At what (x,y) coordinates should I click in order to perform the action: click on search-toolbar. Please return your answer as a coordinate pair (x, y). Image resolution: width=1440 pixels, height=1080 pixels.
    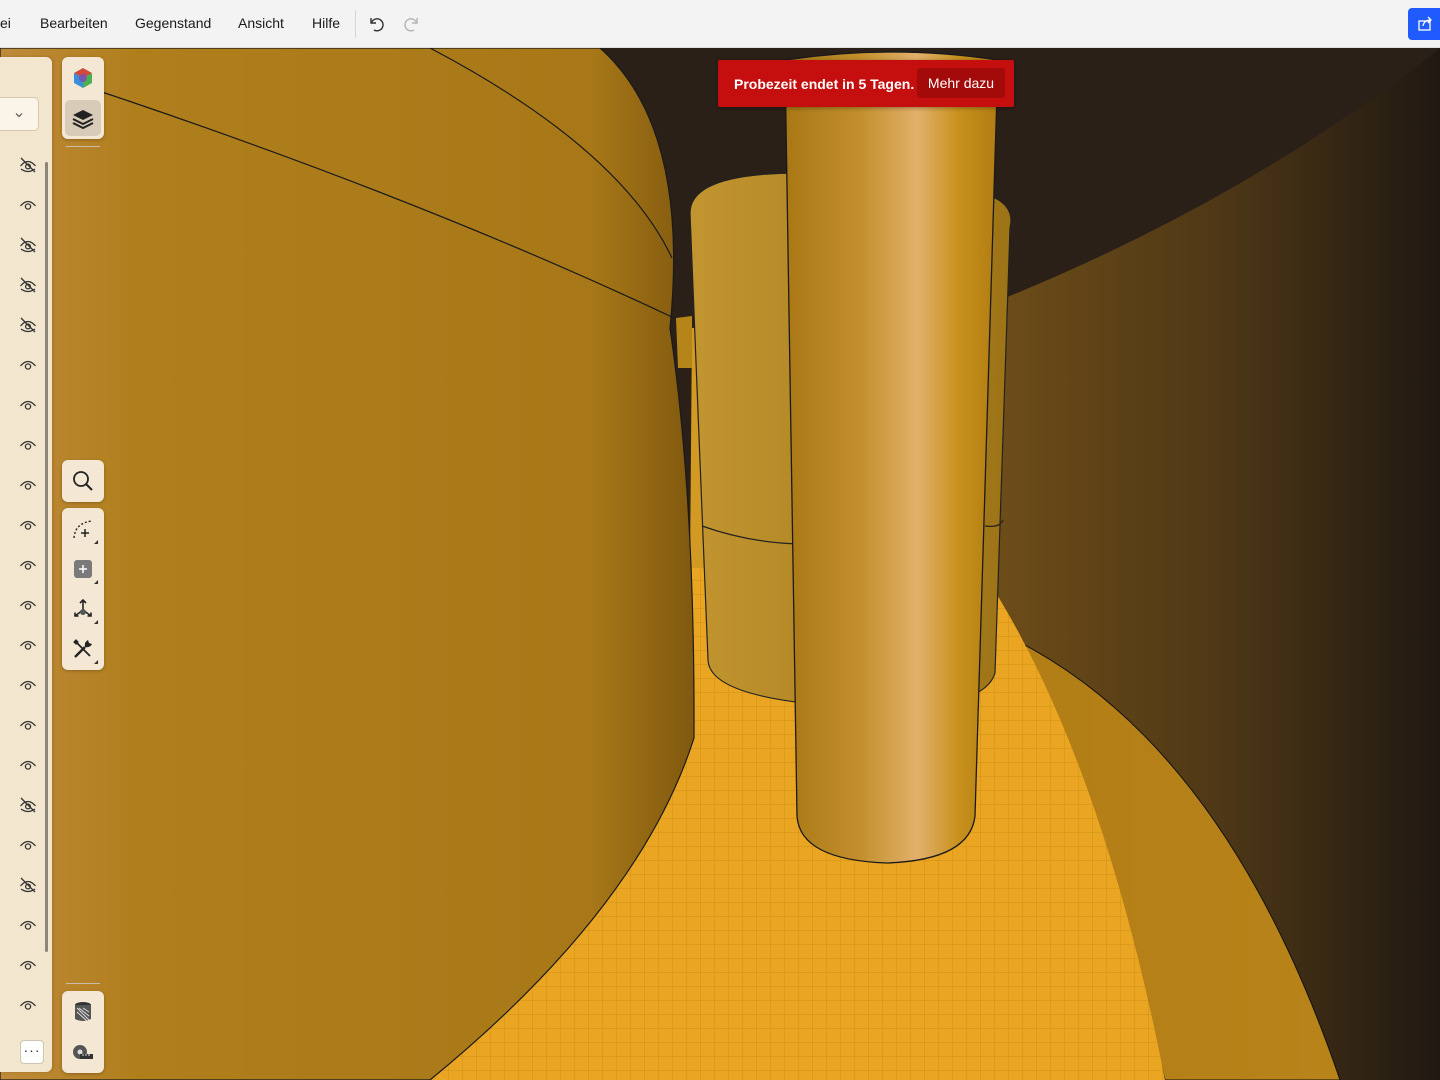
    Looking at the image, I should click on (83, 481).